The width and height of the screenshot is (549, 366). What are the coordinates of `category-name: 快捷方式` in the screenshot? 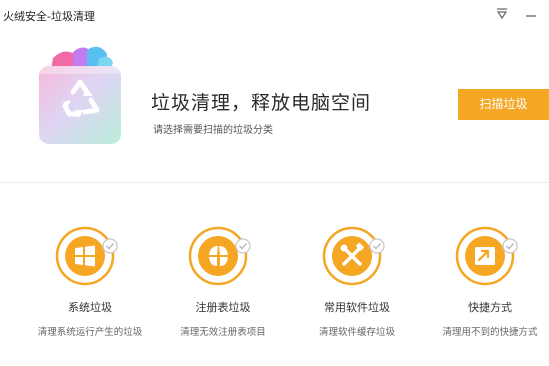 It's located at (490, 307).